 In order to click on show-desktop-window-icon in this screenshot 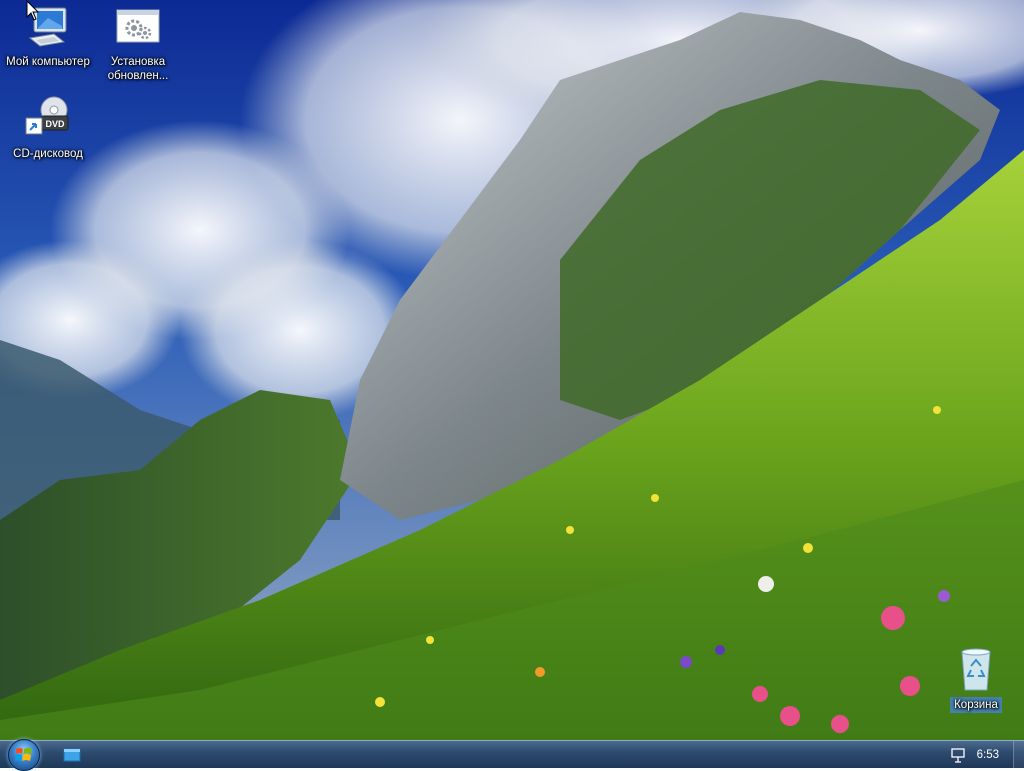, I will do `click(72, 755)`.